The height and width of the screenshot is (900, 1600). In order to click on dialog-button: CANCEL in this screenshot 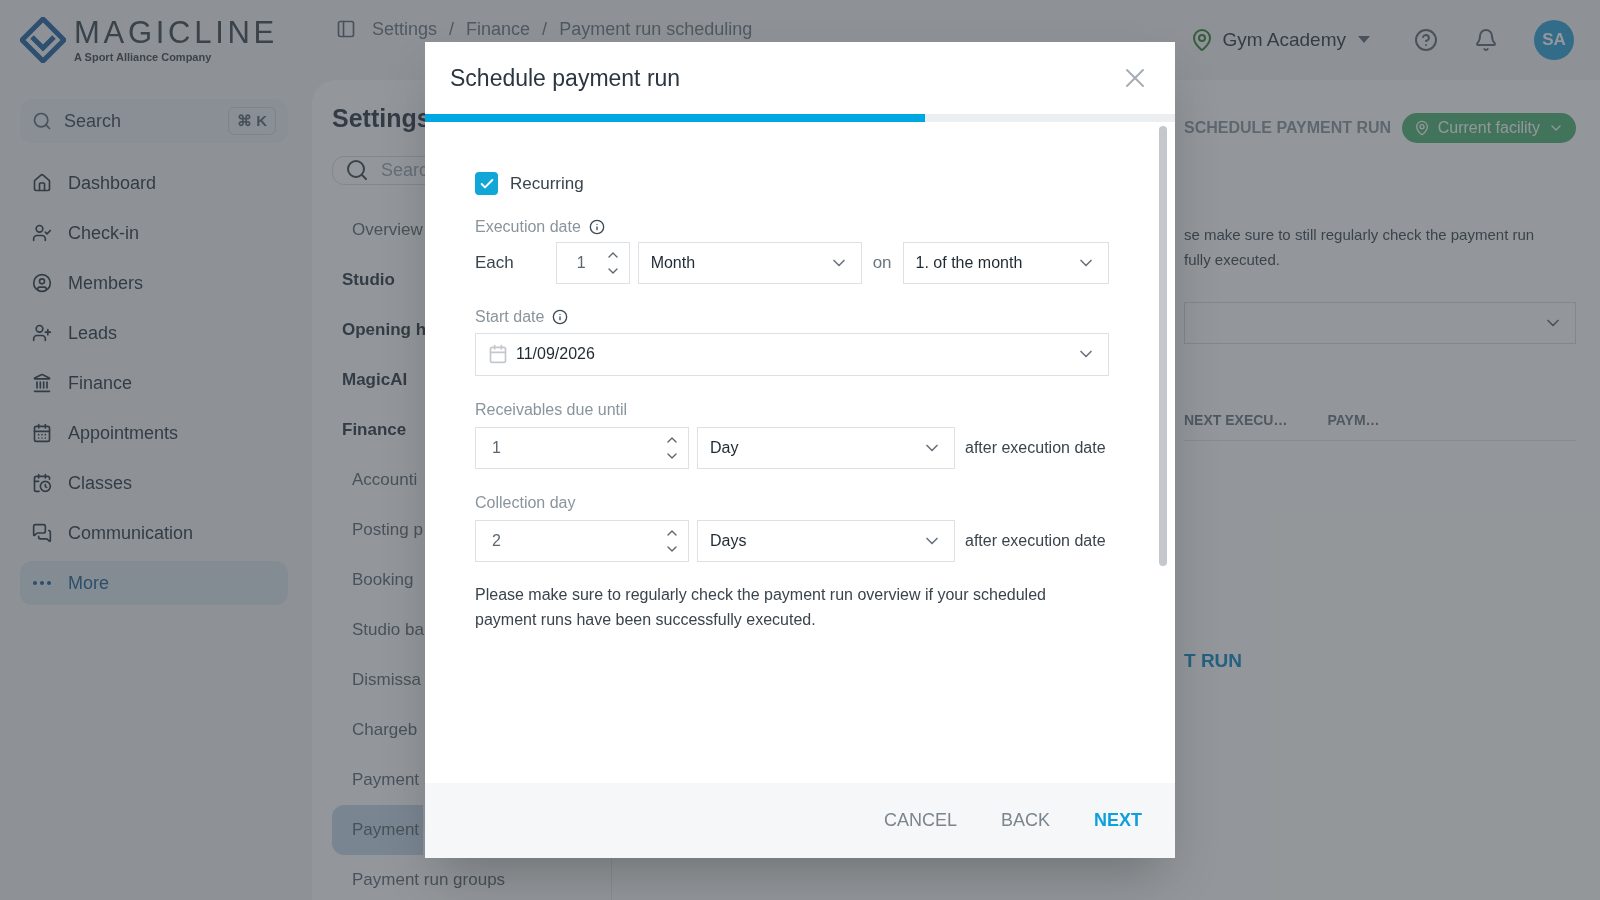, I will do `click(920, 820)`.